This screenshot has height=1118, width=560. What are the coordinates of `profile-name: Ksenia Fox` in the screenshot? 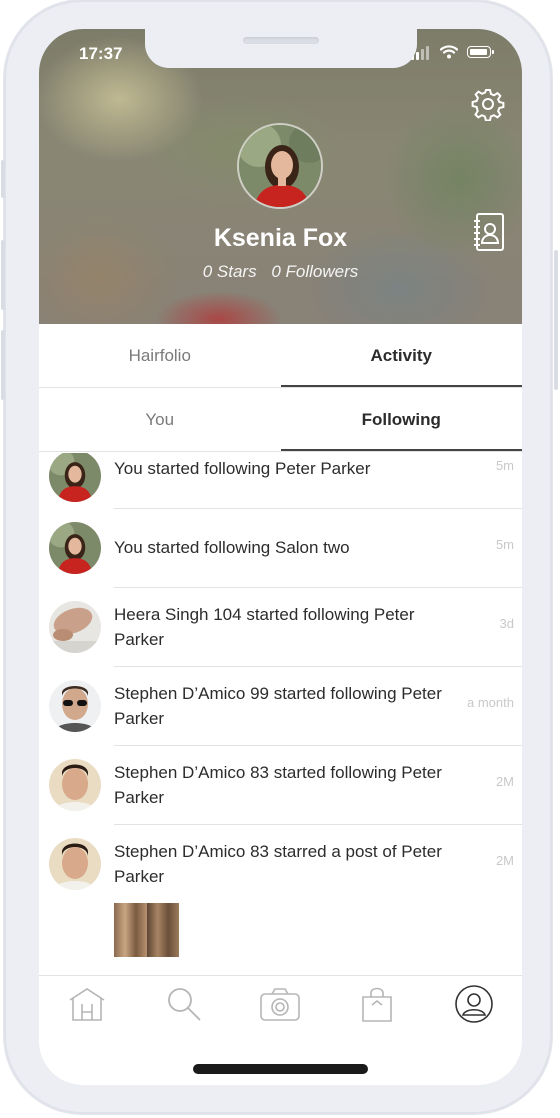 It's located at (280, 238).